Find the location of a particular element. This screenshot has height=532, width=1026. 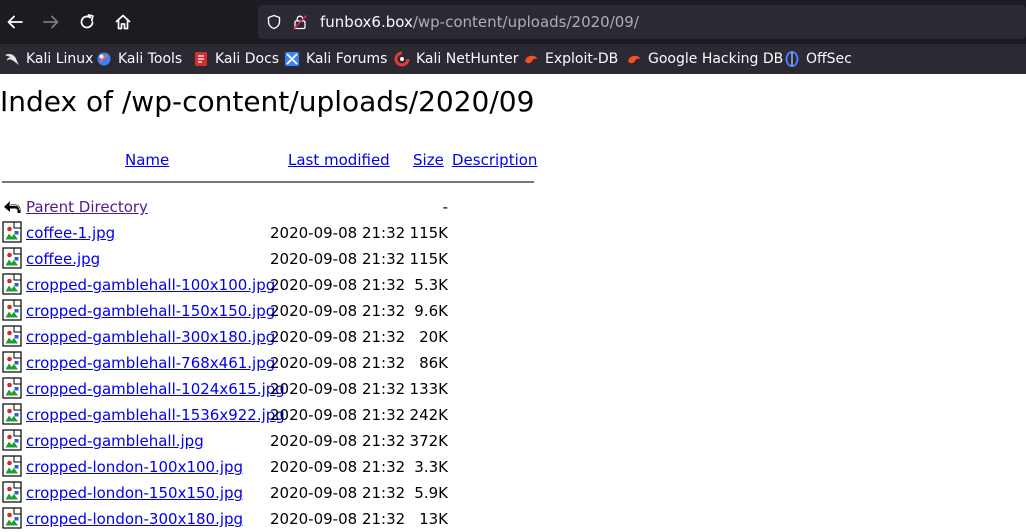

bookmark-google-hacking-db: Google Hacking DB is located at coordinates (704, 59).